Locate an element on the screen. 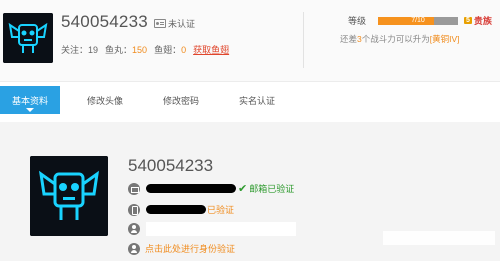 The width and height of the screenshot is (500, 261). watermark-overlay is located at coordinates (439, 238).